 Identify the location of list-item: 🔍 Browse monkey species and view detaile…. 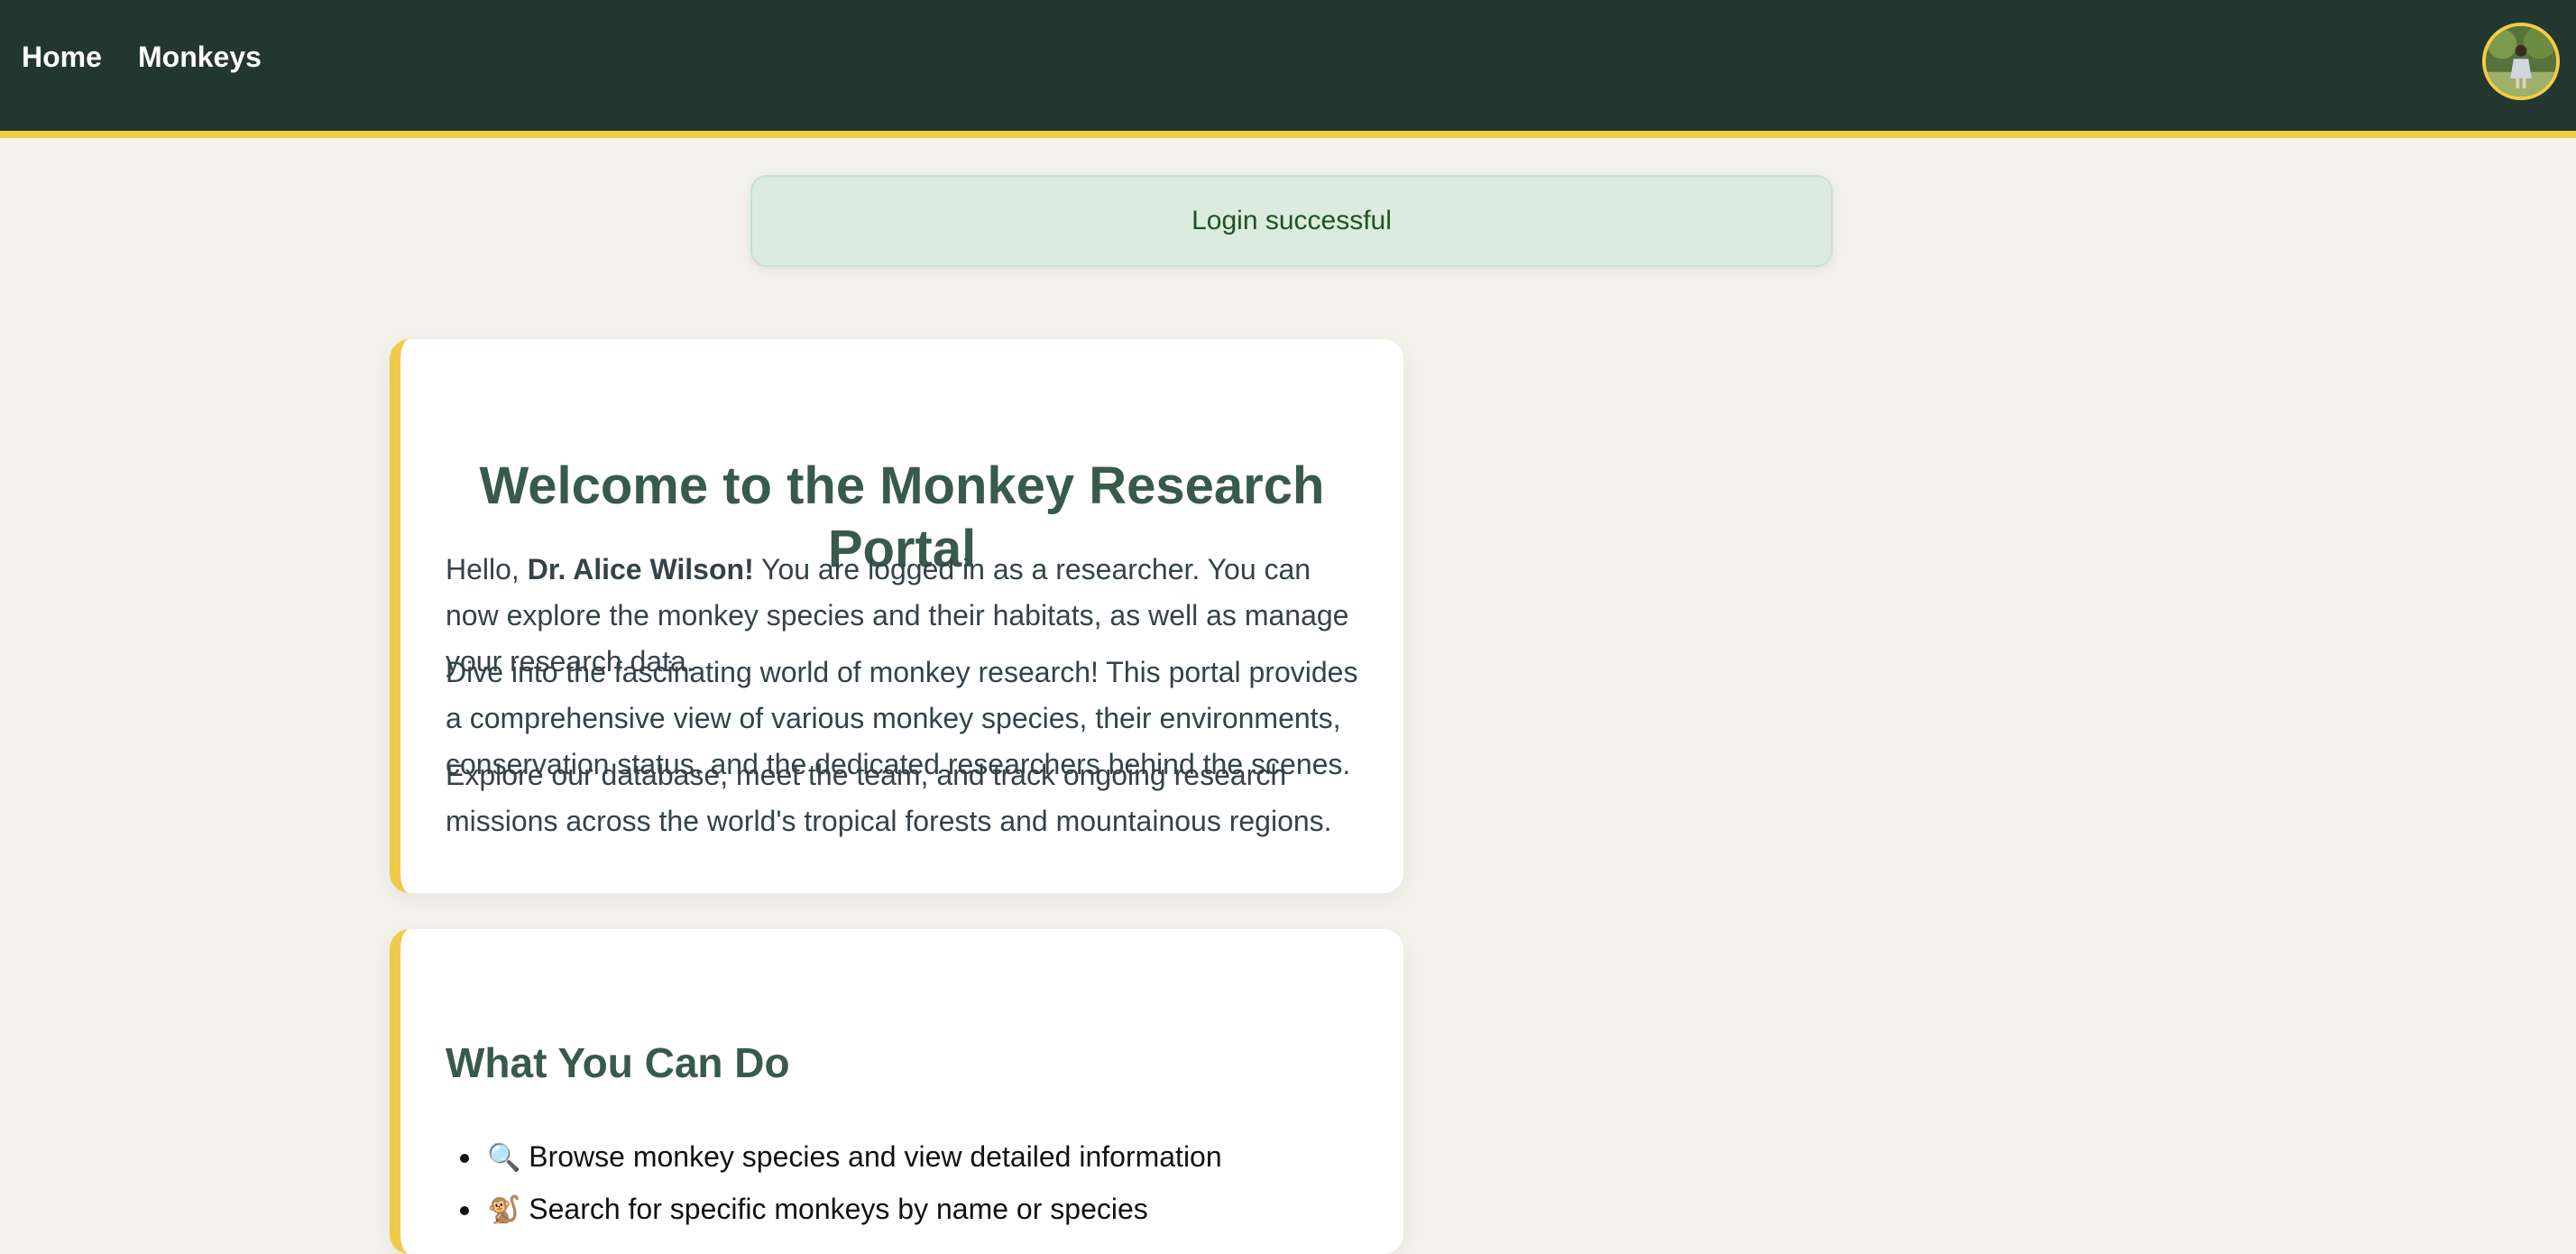
(852, 1157).